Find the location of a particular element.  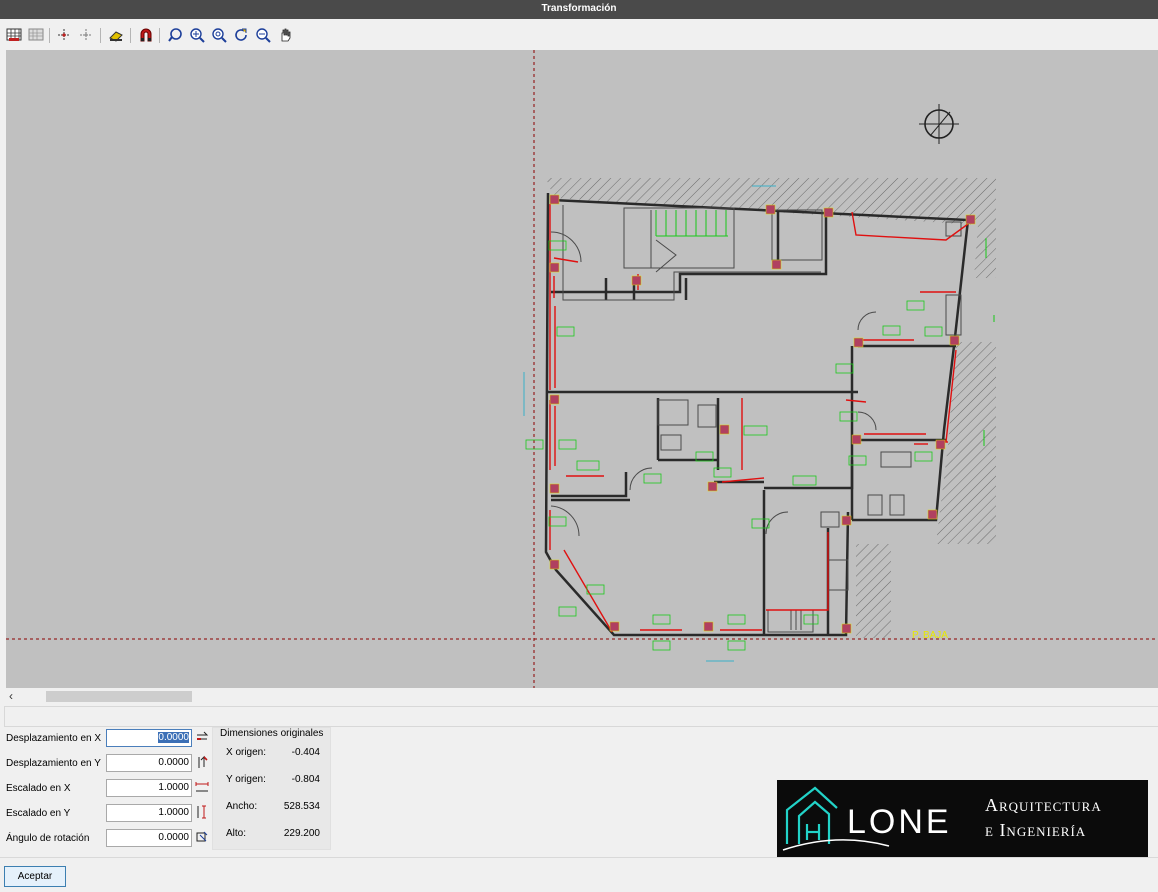

hatch-top is located at coordinates (771, 228).